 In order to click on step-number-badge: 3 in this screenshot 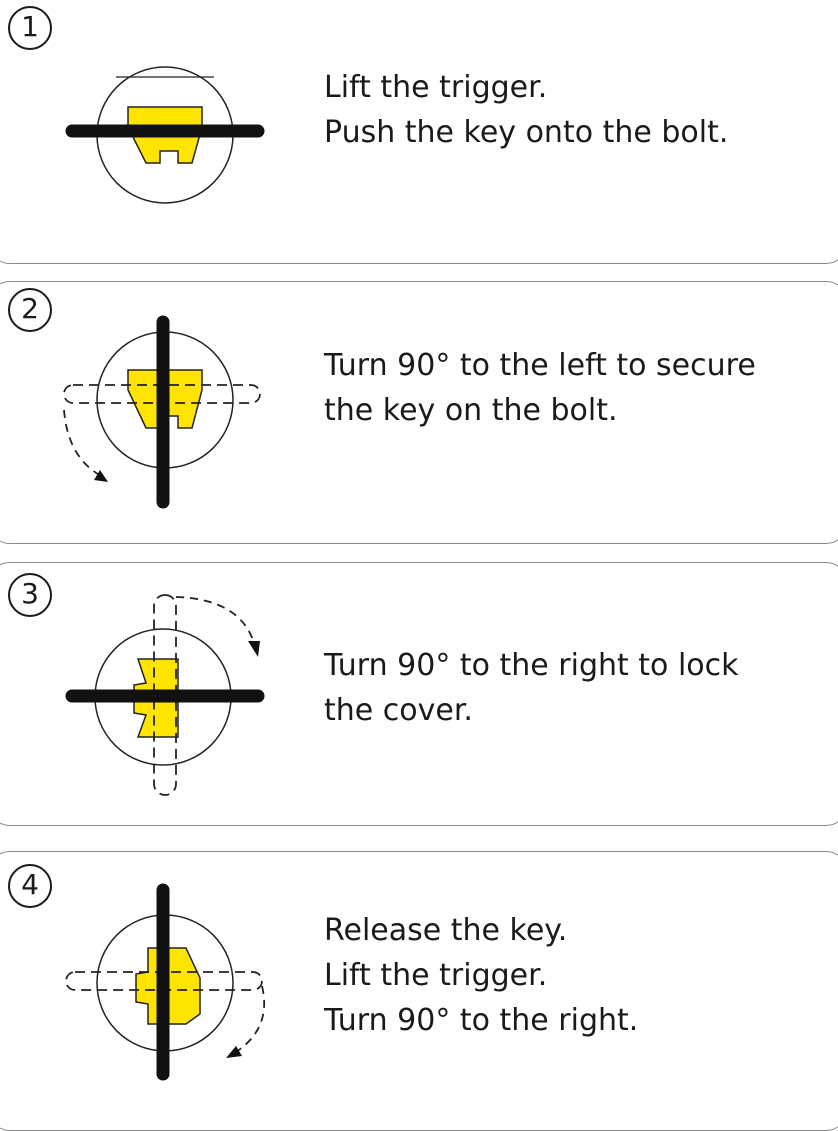, I will do `click(30, 595)`.